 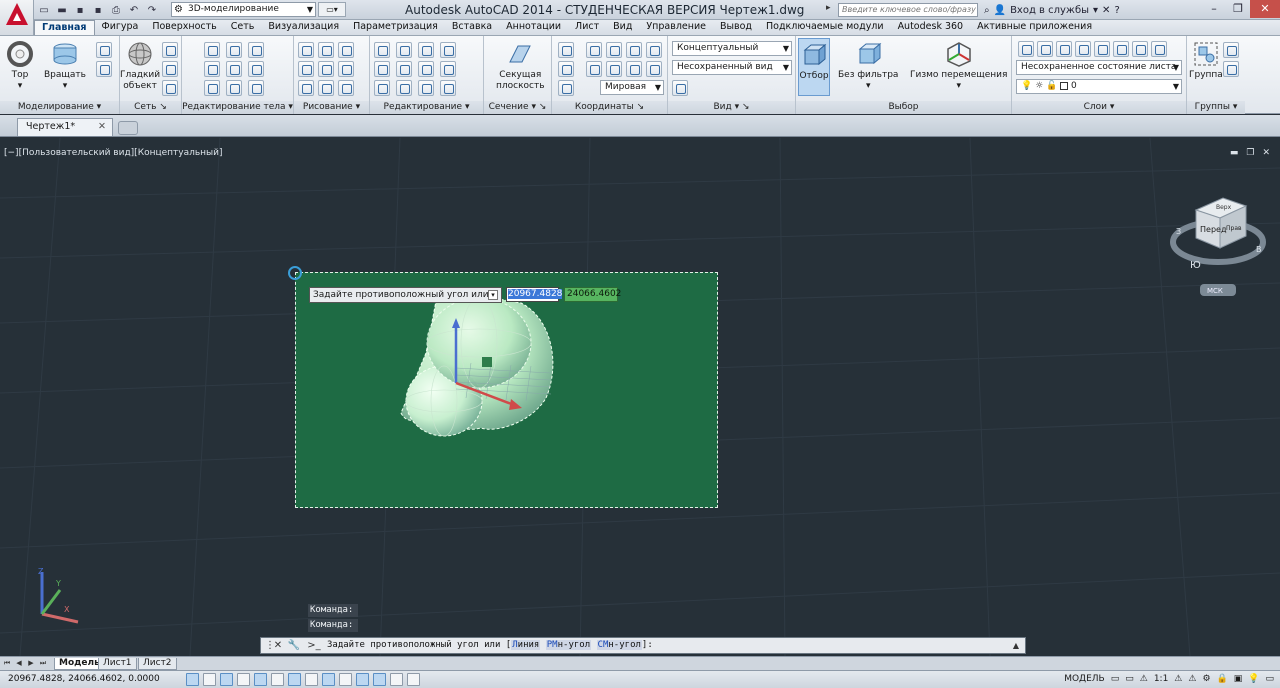 What do you see at coordinates (328, 679) in the screenshot?
I see `ducs-icon` at bounding box center [328, 679].